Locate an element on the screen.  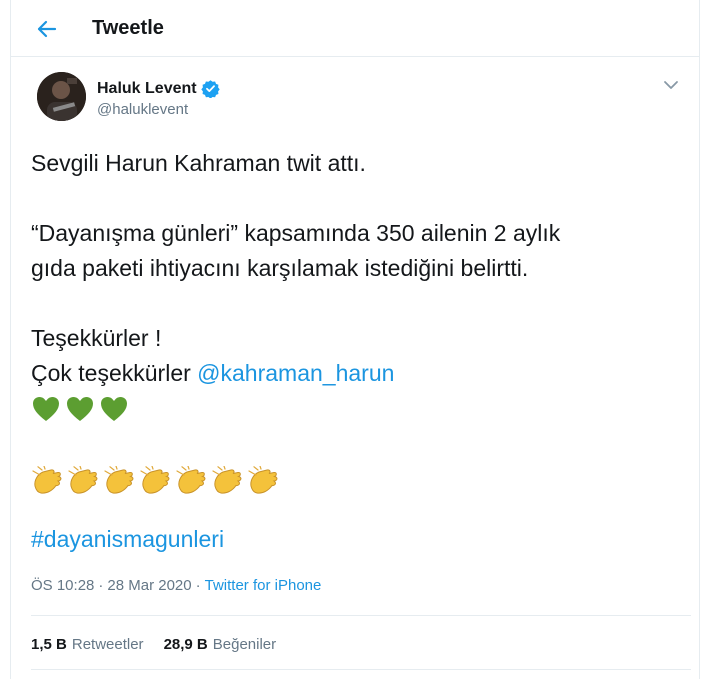
tweet-line: Sevgili Harun Kahraman twit attı. is located at coordinates (198, 163).